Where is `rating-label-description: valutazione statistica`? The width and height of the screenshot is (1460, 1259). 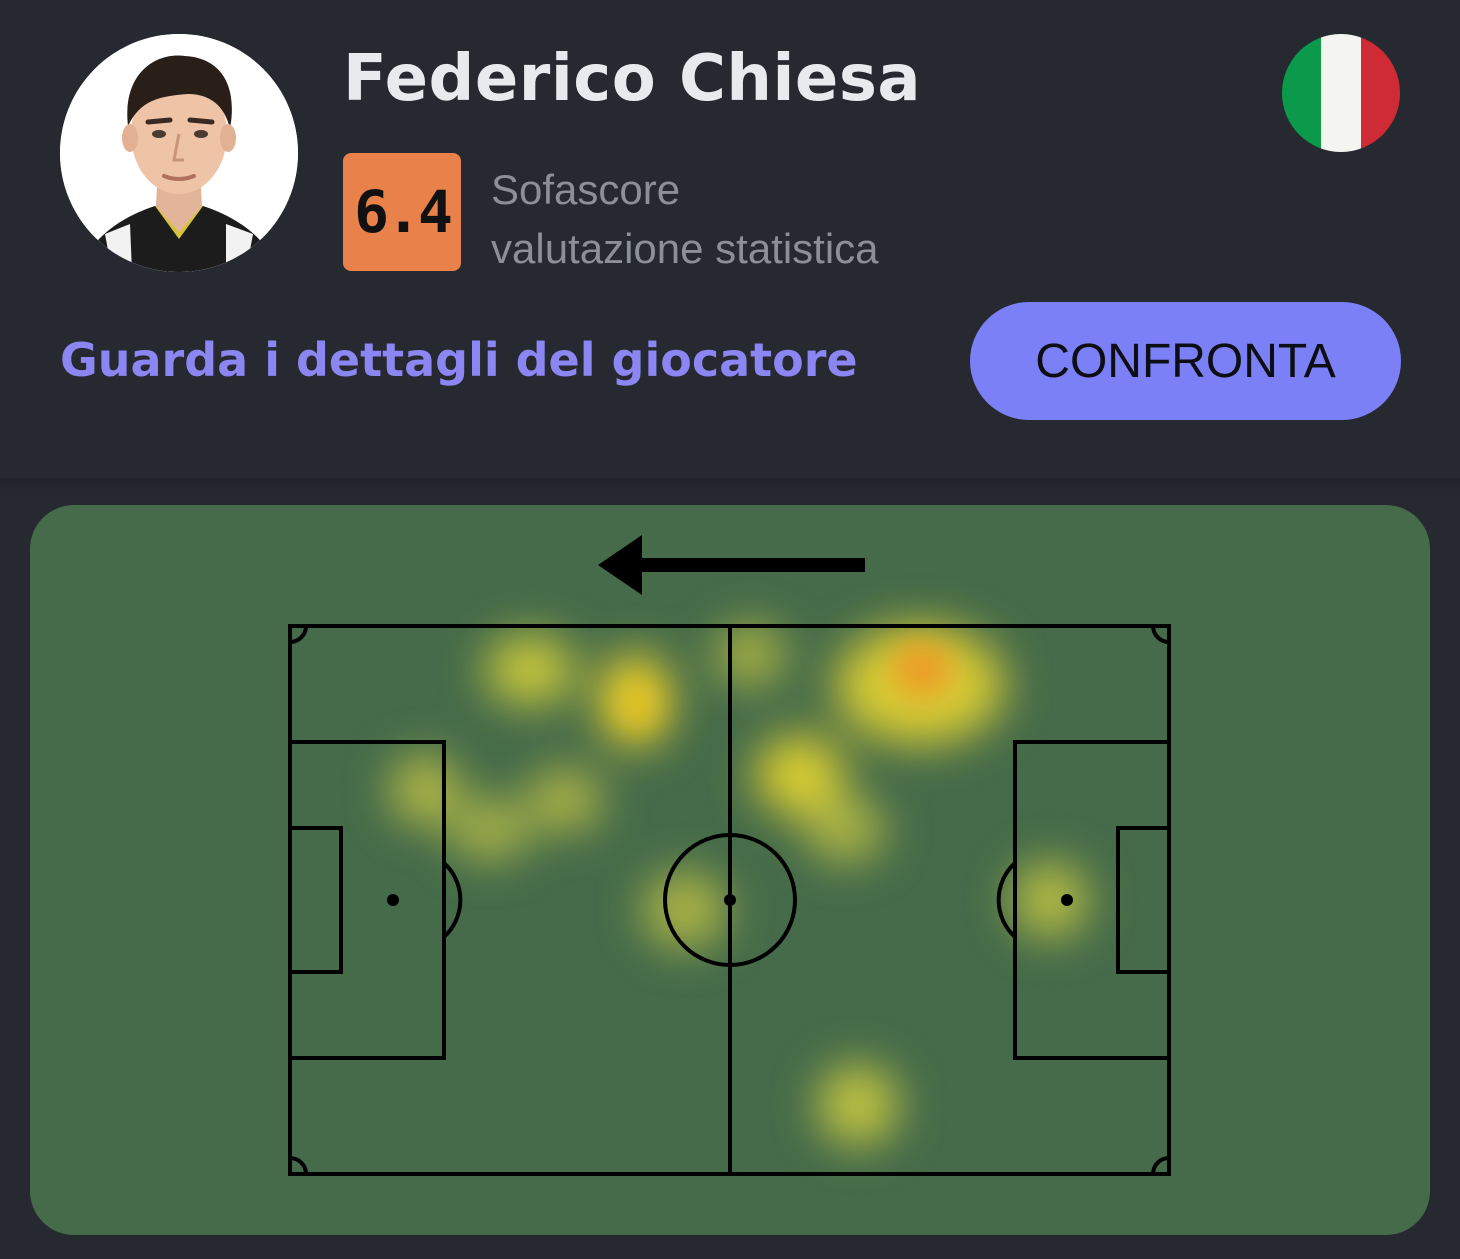 rating-label-description: valutazione statistica is located at coordinates (685, 248).